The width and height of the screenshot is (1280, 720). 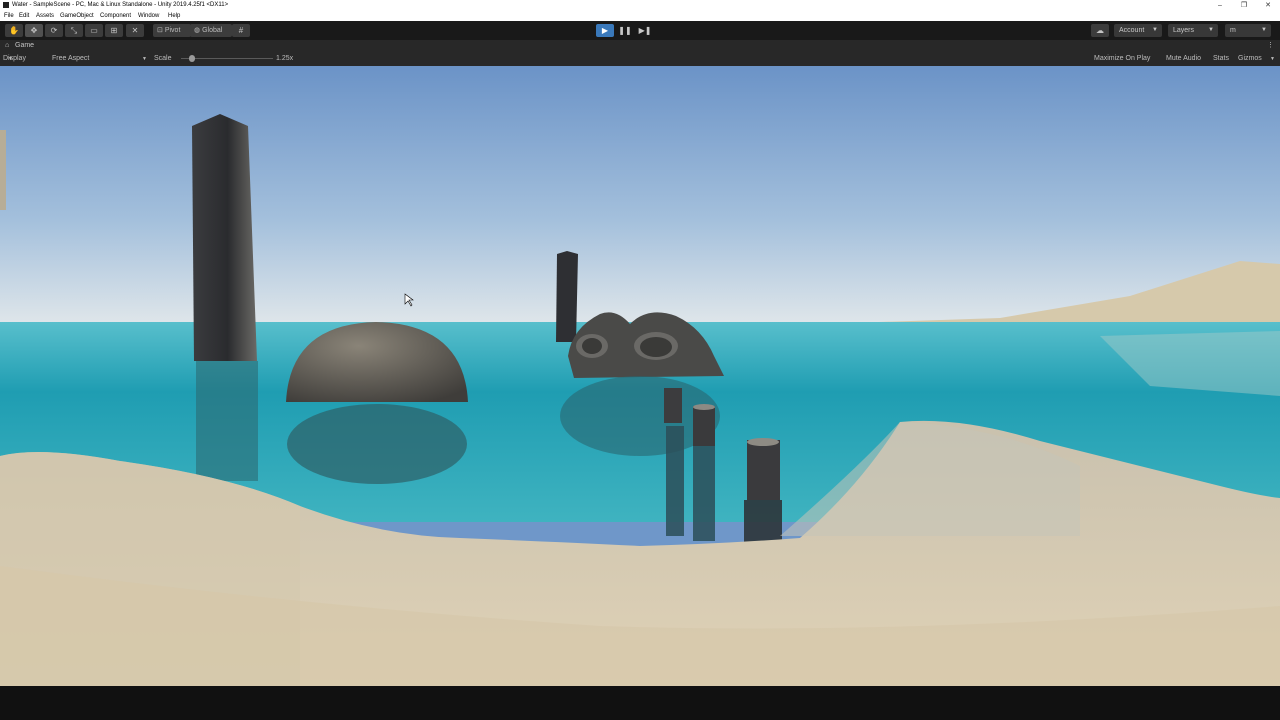 I want to click on layout-label: m, so click(x=1233, y=30).